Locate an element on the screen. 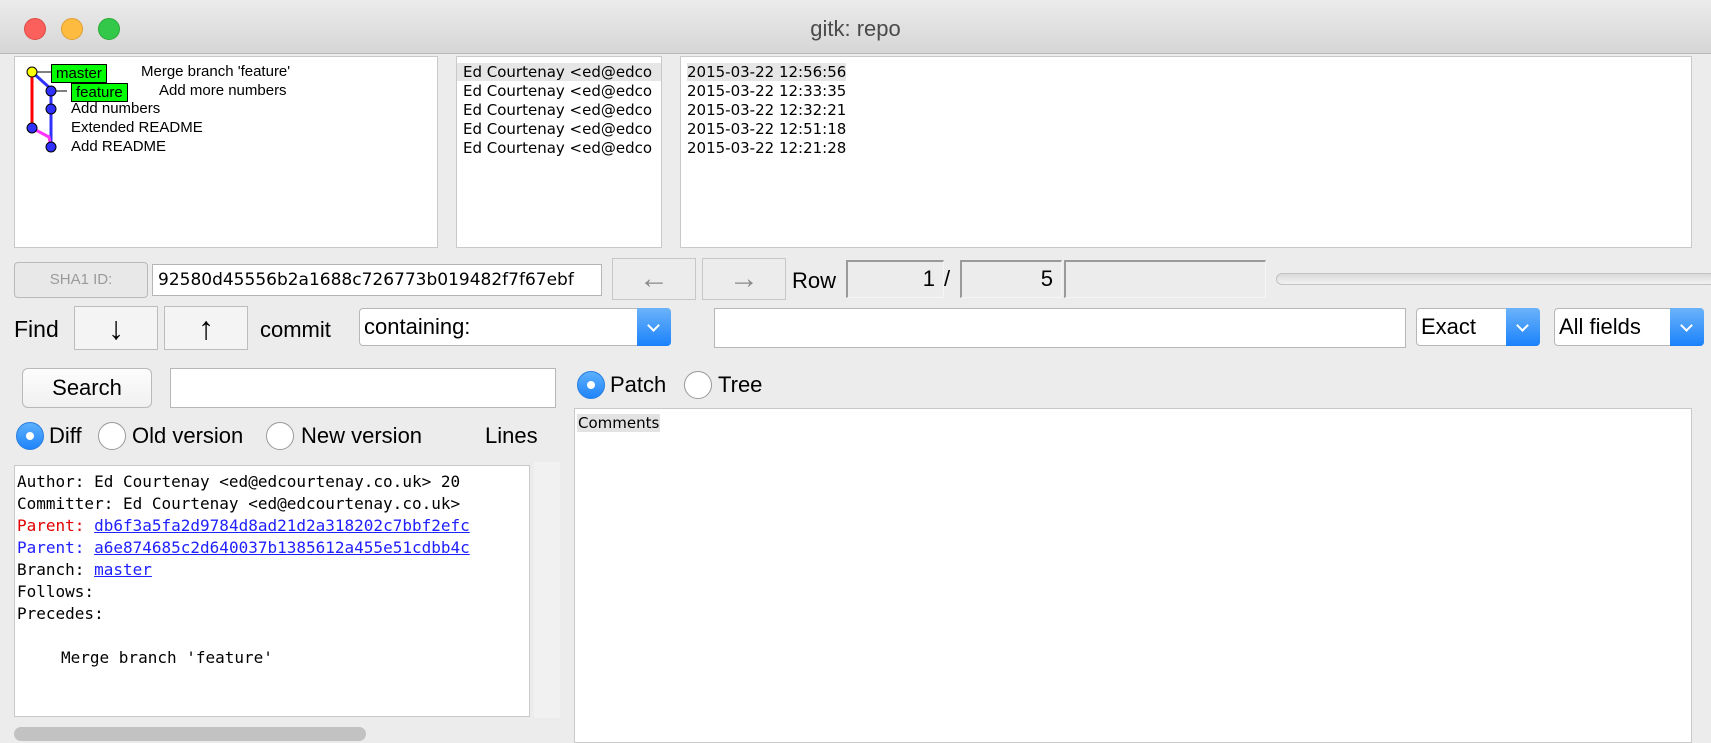 The height and width of the screenshot is (743, 1711). title-bar: gitk: repo is located at coordinates (855, 27).